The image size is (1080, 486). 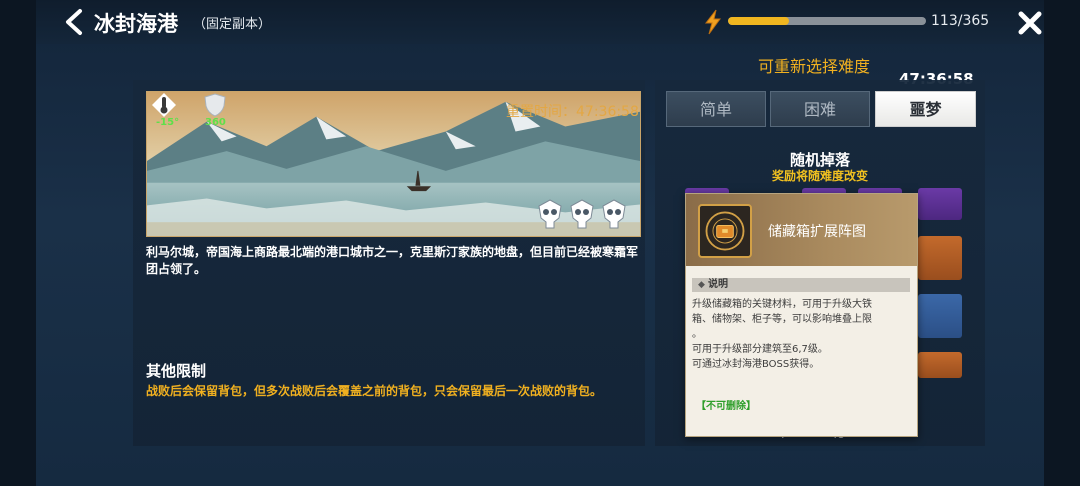 What do you see at coordinates (697, 334) in the screenshot?
I see `tooltip-line: 。` at bounding box center [697, 334].